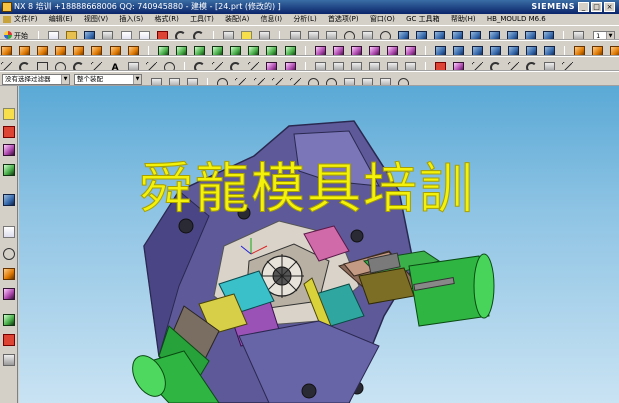  Describe the element at coordinates (72, 35) in the screenshot. I see `open-folder-icon` at that location.